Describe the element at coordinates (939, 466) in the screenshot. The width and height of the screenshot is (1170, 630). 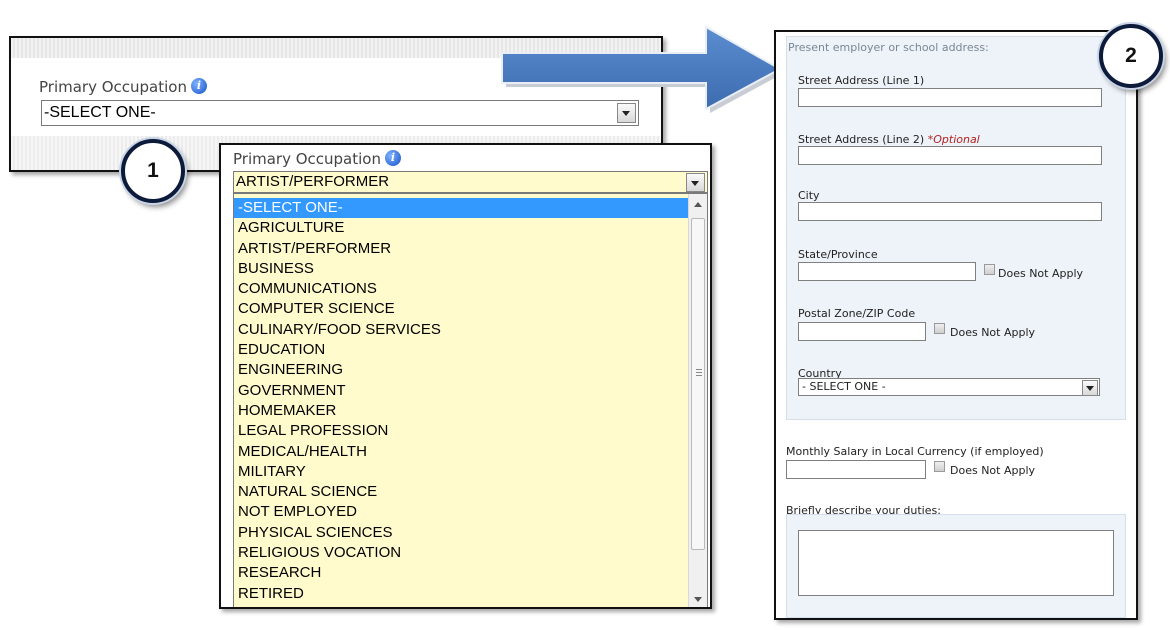
I see `salary-does-not-apply-checkbox` at that location.